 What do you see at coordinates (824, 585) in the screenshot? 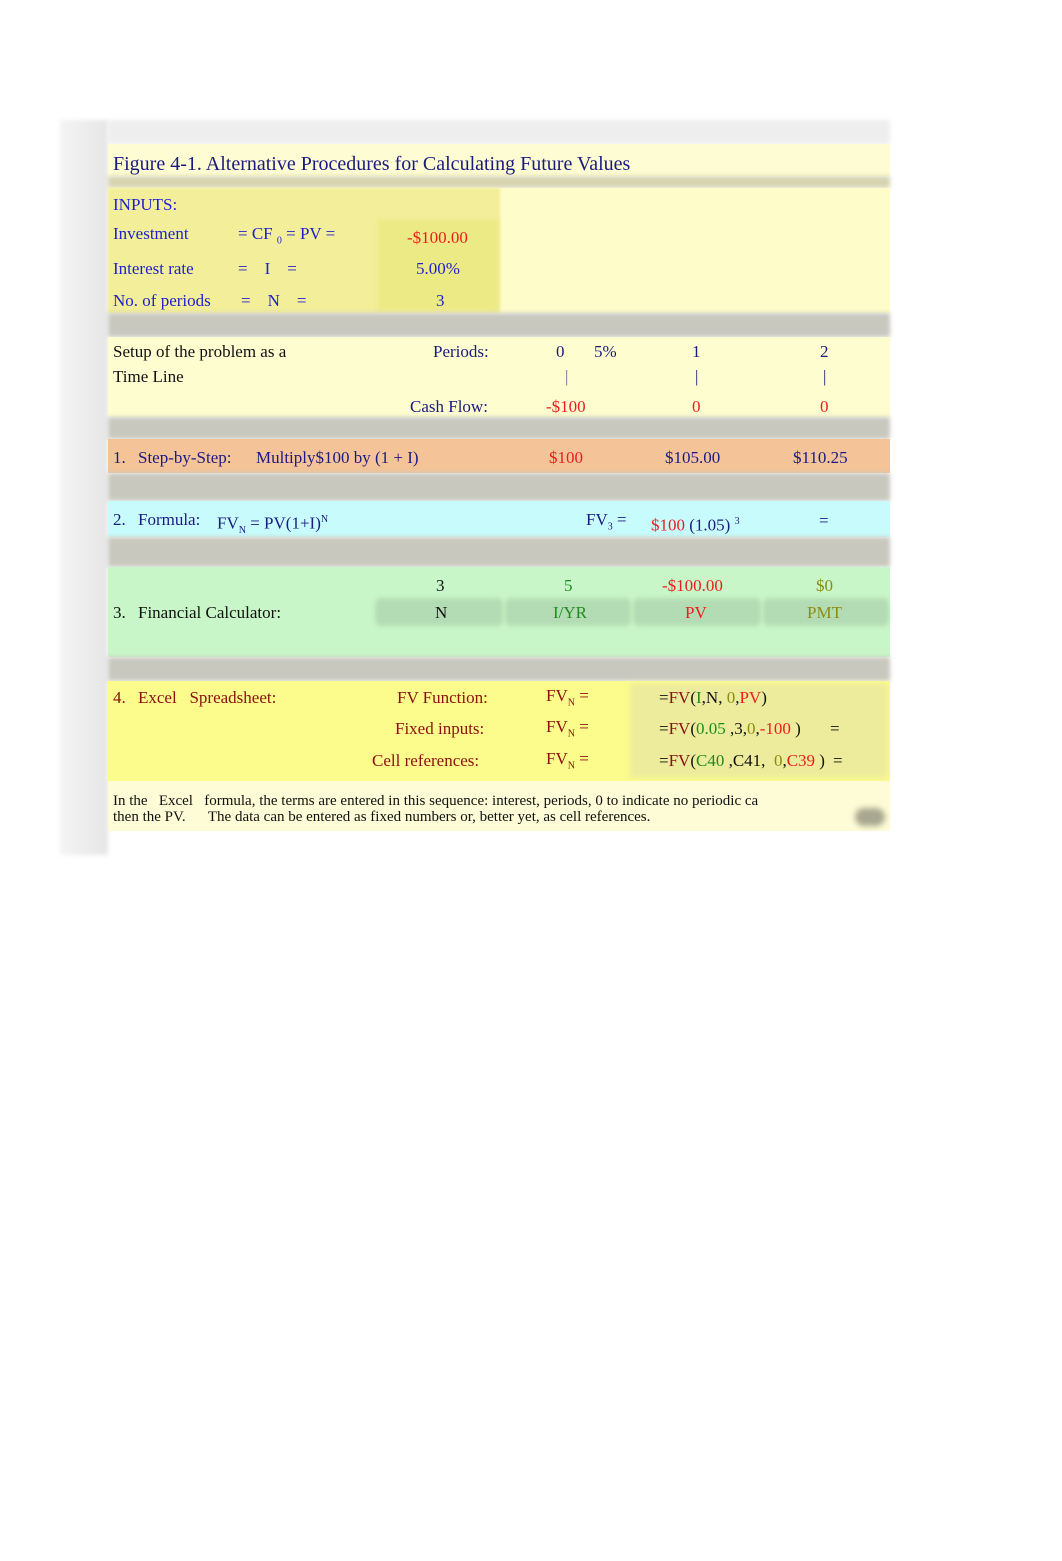
I see `calc-value-pmt: $0` at bounding box center [824, 585].